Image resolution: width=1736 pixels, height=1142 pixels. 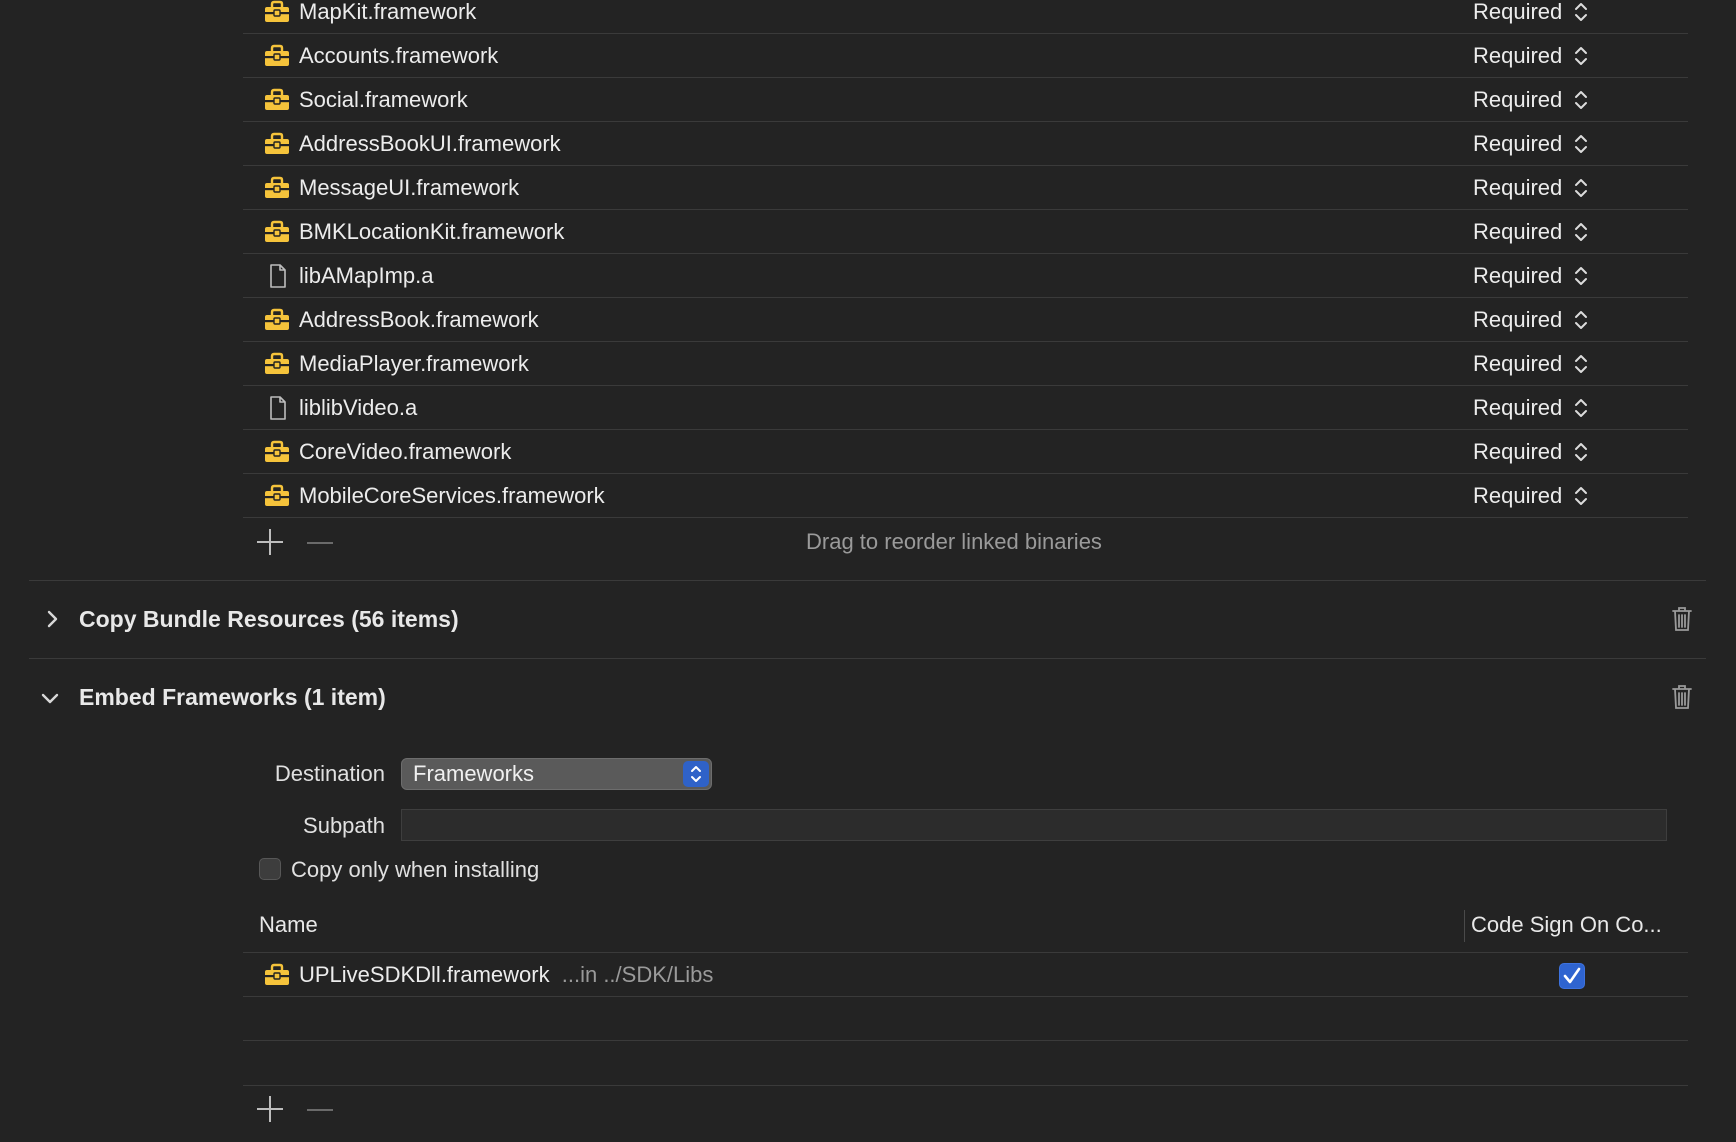 What do you see at coordinates (965, 144) in the screenshot?
I see `list-item: AddressBookUI.framework Required` at bounding box center [965, 144].